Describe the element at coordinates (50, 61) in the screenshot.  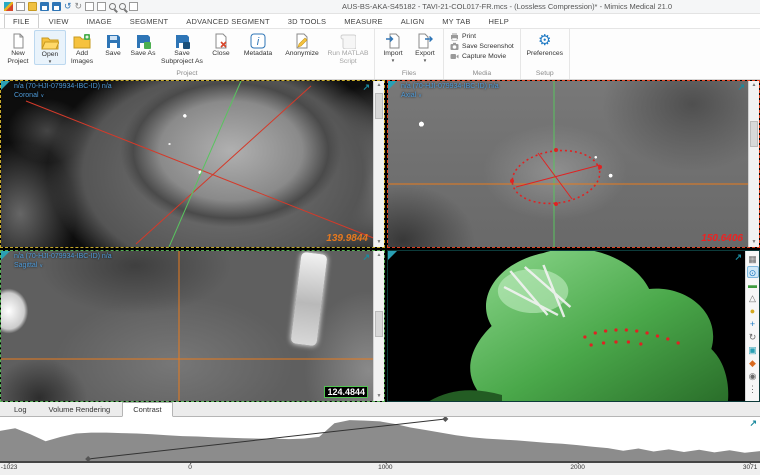
I see `open-dropdown-icon: ▼` at that location.